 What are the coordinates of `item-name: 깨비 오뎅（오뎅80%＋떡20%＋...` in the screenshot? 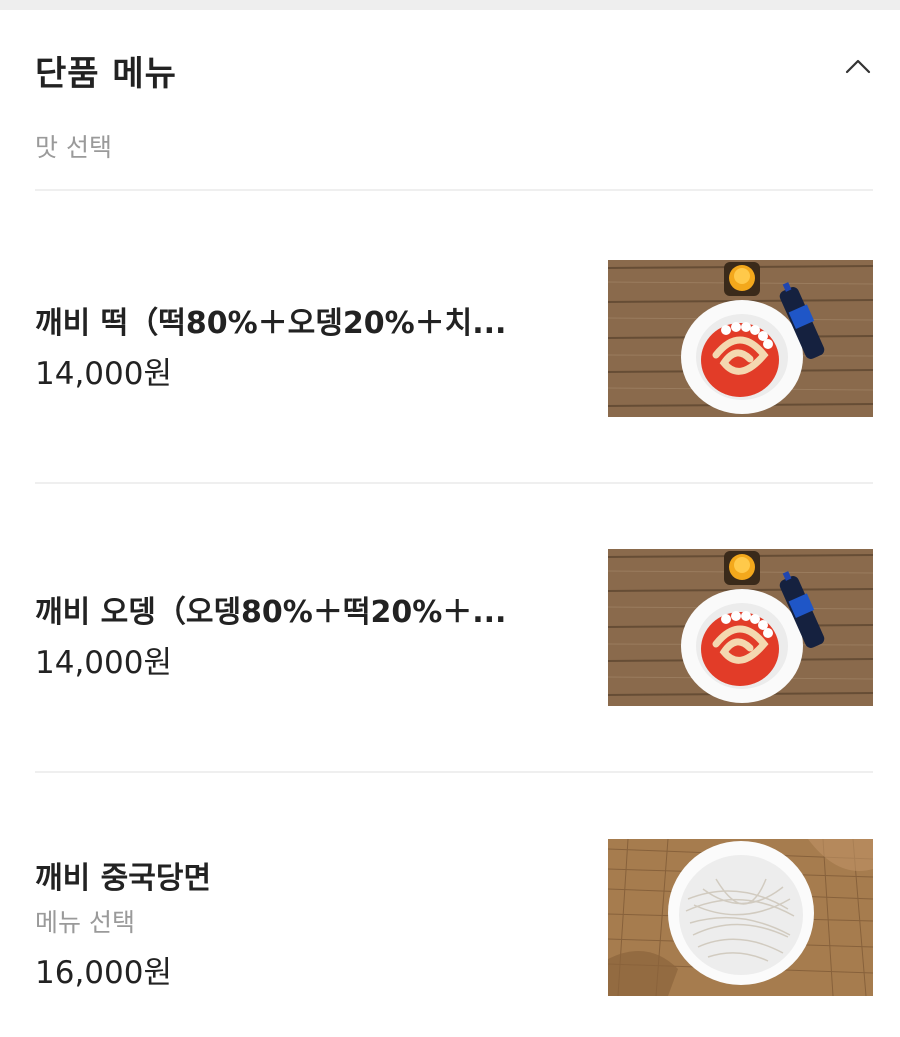 It's located at (271, 612).